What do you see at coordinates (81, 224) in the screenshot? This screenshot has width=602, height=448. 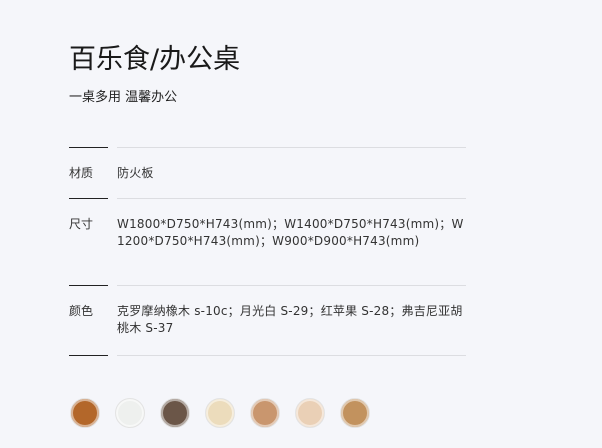 I see `spec-label-size: 尺寸` at bounding box center [81, 224].